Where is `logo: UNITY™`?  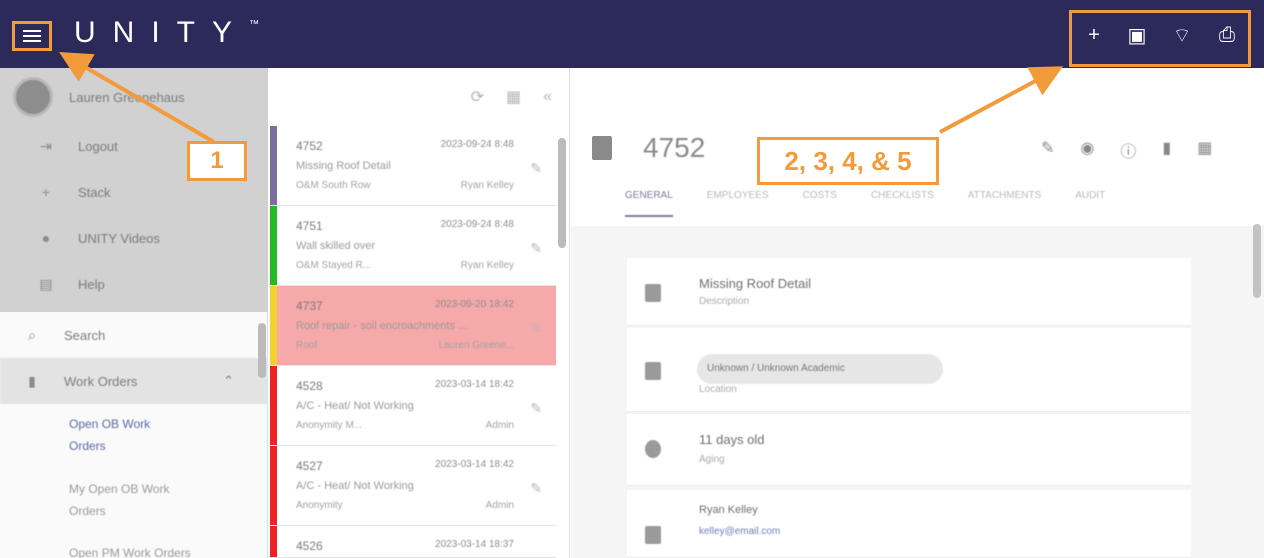
logo: UNITY™ is located at coordinates (166, 32).